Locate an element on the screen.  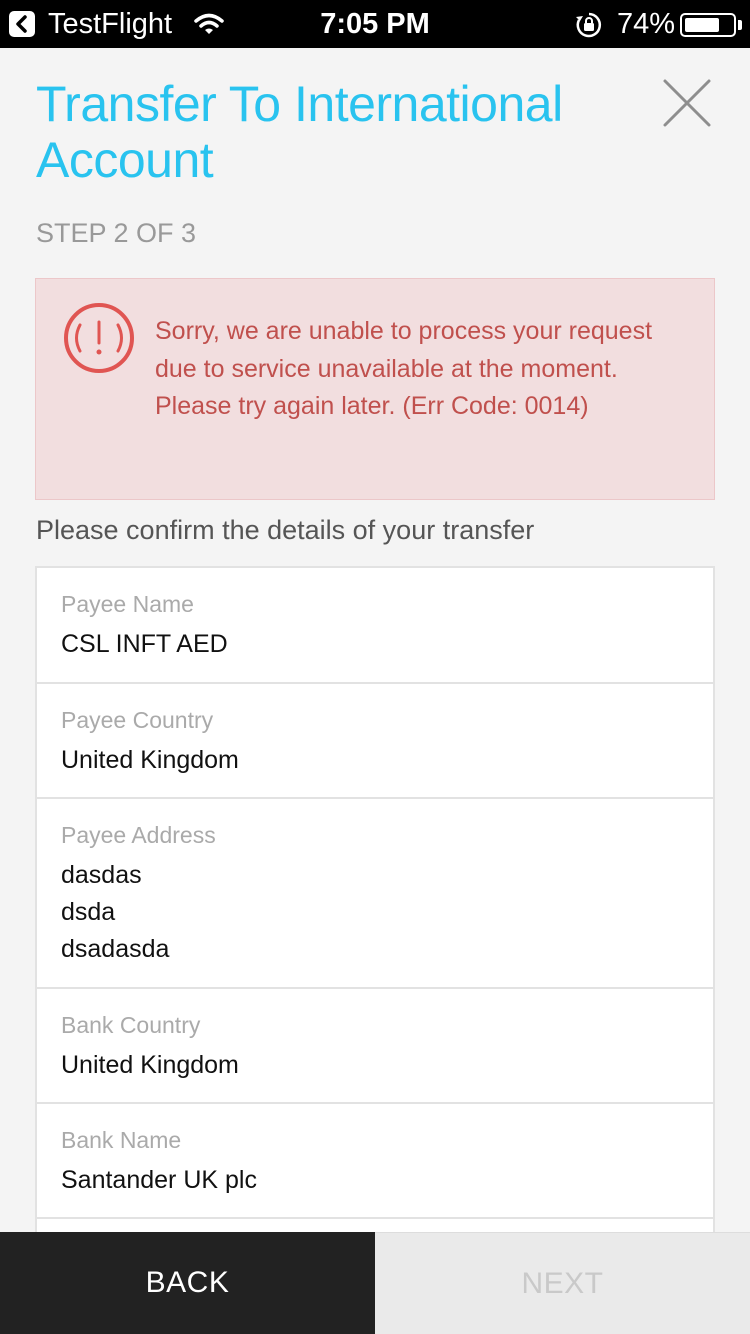
battery-percent: 74% is located at coordinates (646, 24).